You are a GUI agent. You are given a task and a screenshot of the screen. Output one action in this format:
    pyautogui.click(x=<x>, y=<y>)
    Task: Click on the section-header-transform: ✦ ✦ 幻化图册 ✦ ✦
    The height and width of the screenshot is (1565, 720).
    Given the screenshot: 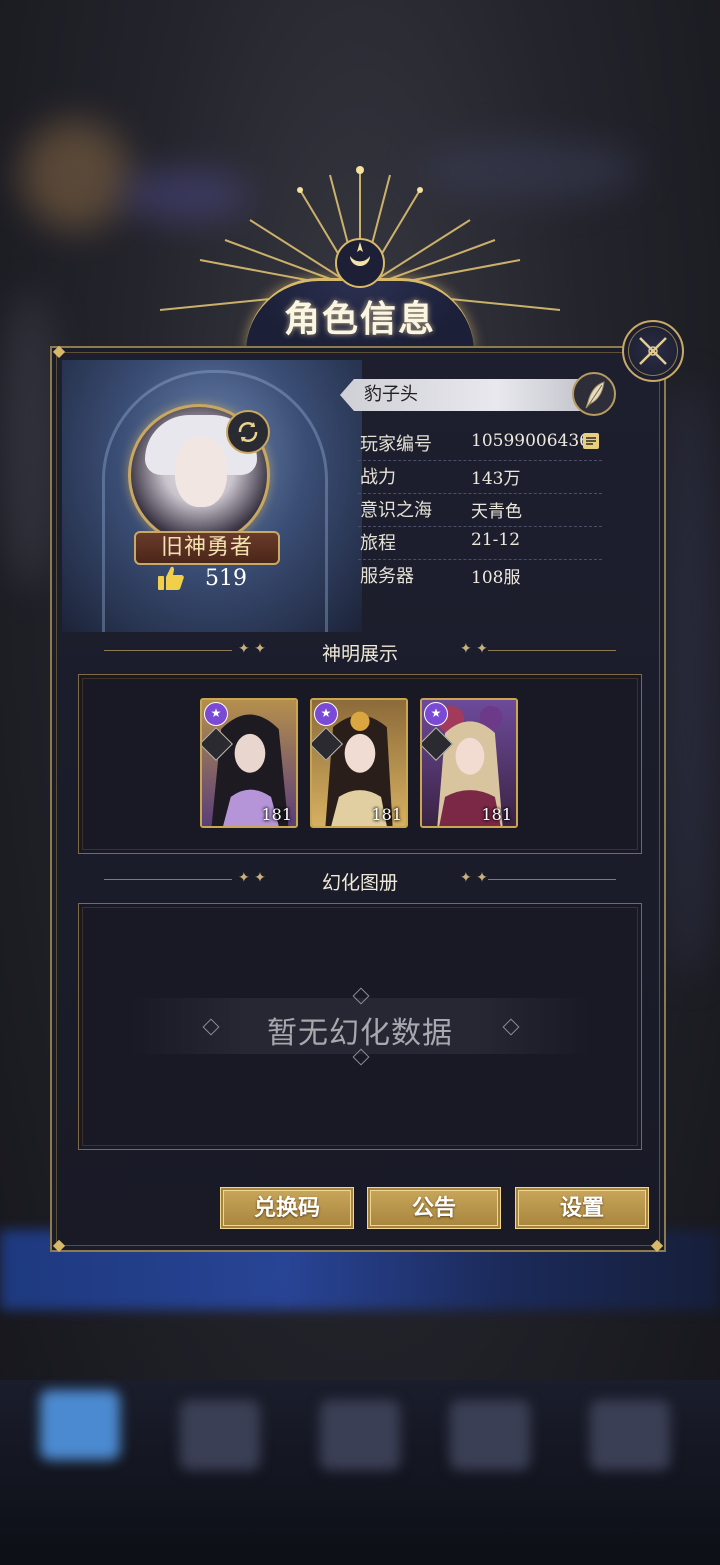 What is the action you would take?
    pyautogui.click(x=360, y=881)
    